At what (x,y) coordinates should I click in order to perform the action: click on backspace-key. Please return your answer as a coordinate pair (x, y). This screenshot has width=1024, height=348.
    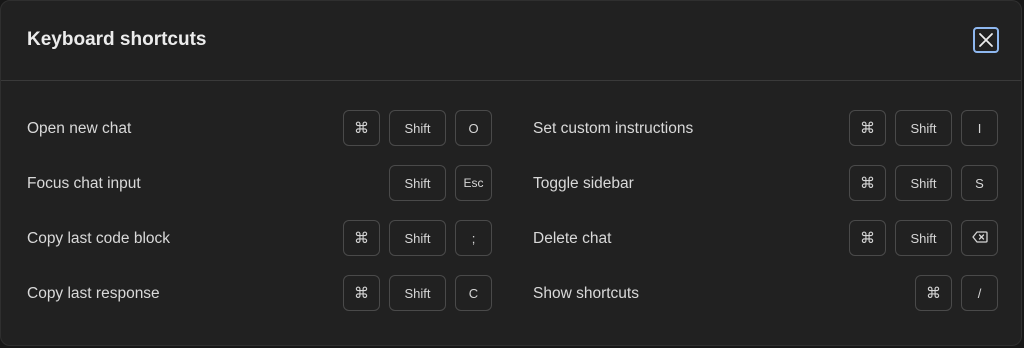
    Looking at the image, I should click on (979, 238).